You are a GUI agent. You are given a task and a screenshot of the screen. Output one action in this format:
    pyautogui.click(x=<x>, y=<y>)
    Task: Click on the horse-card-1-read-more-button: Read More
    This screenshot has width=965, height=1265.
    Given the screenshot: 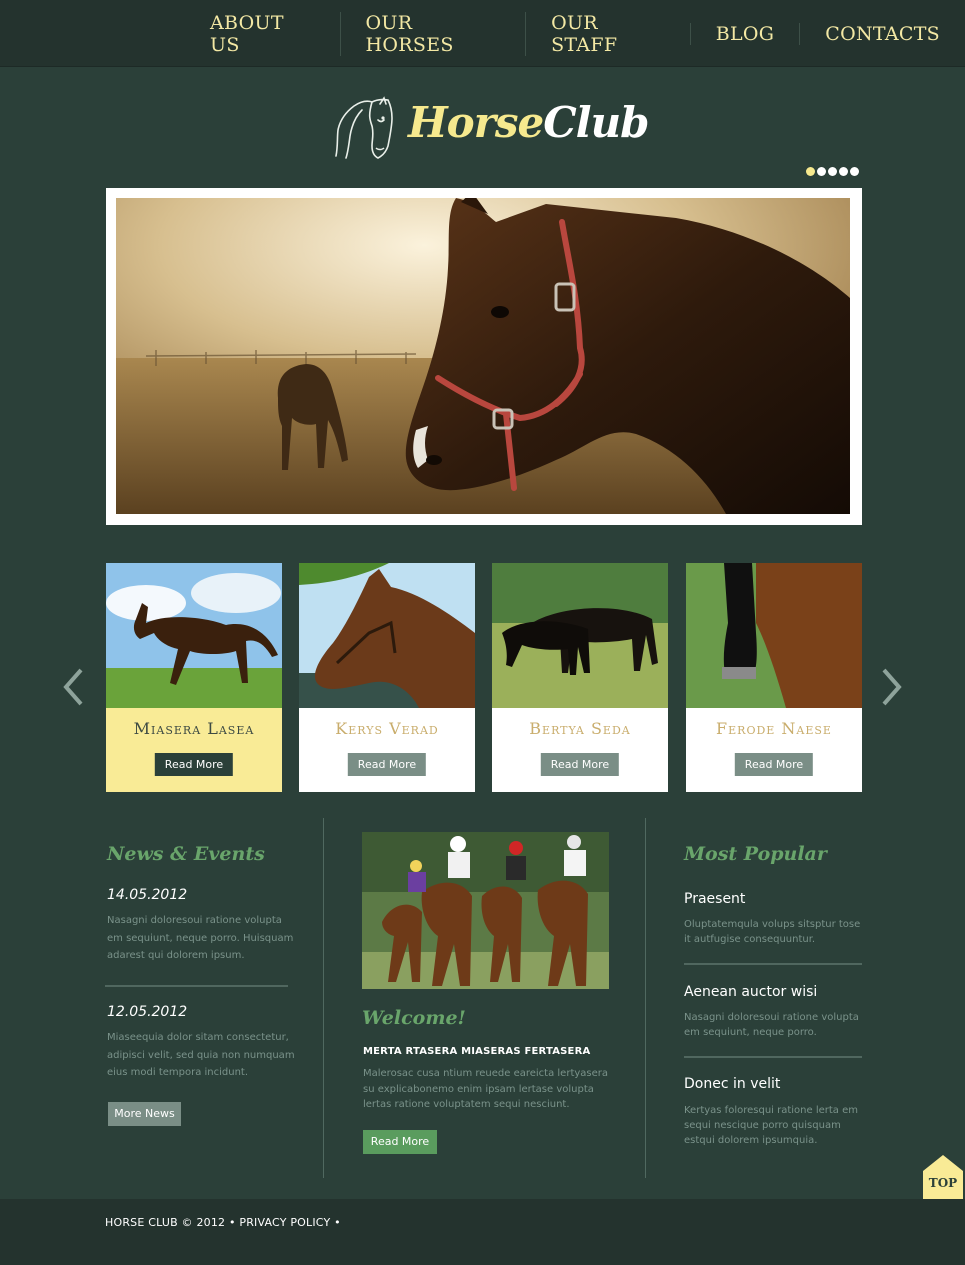 What is the action you would take?
    pyautogui.click(x=194, y=764)
    